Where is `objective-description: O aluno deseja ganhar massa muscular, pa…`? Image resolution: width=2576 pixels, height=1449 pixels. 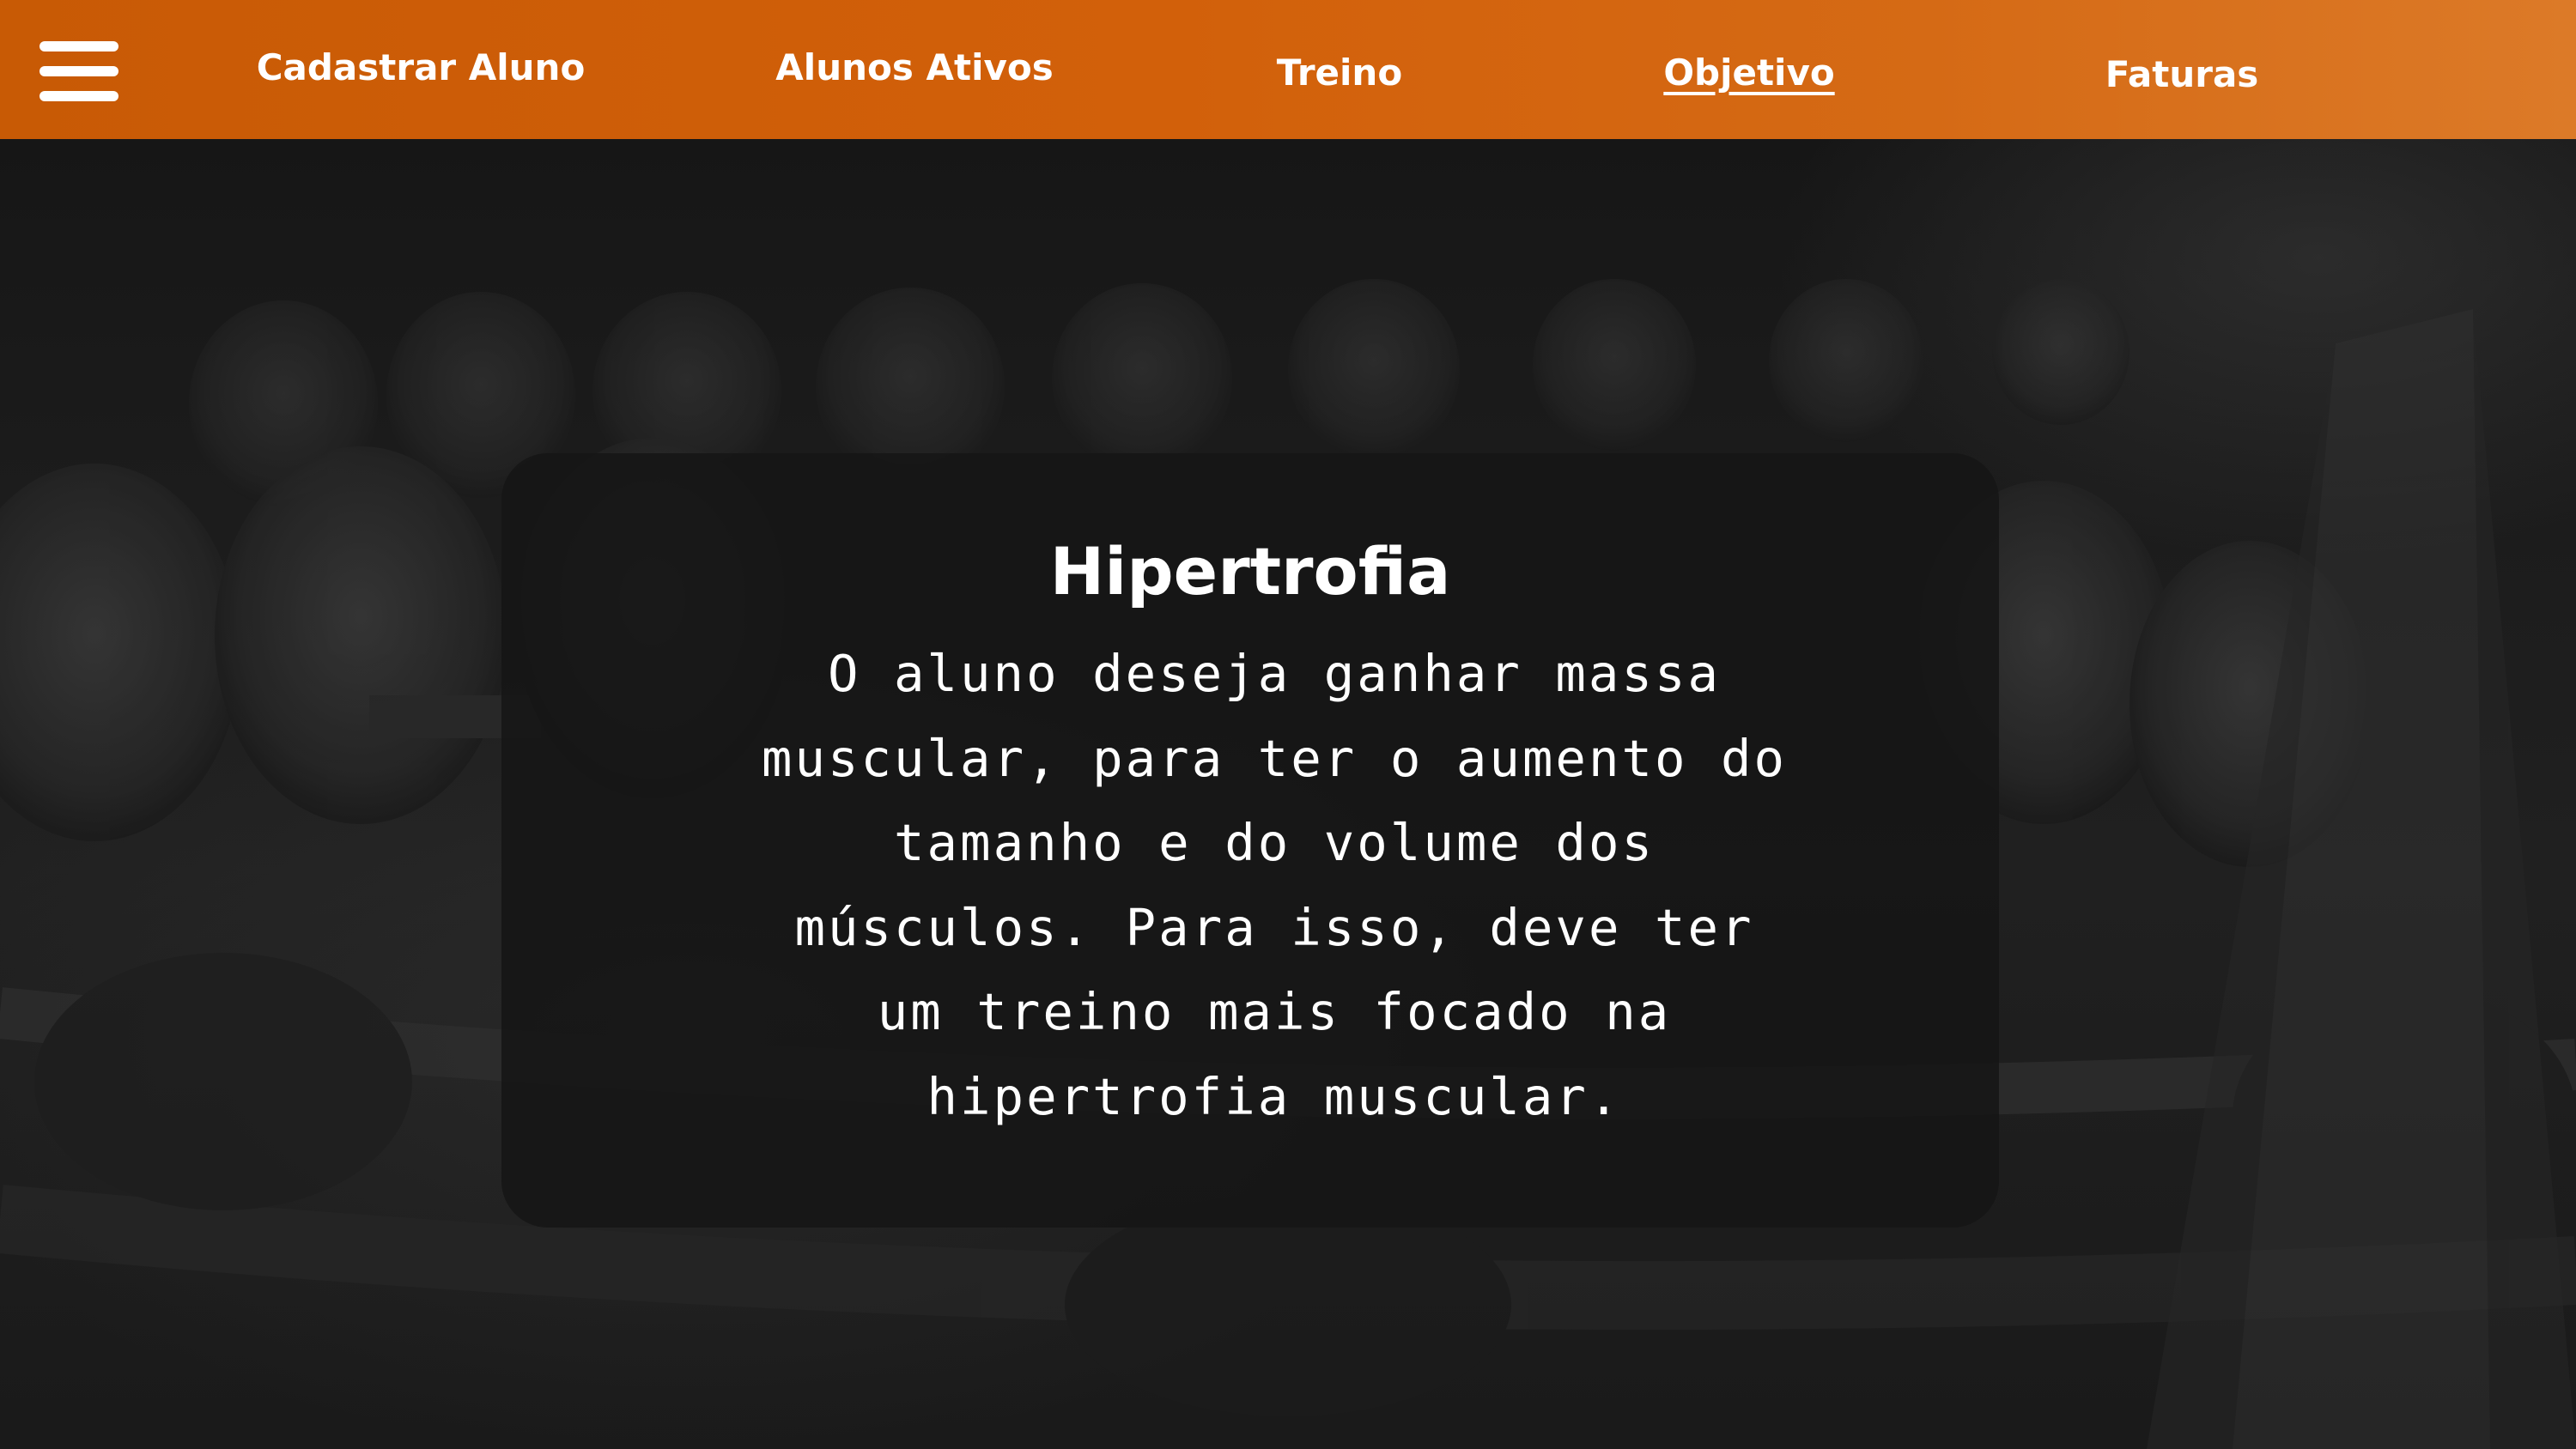 objective-description: O aluno deseja ganhar massa muscular, pa… is located at coordinates (1274, 885).